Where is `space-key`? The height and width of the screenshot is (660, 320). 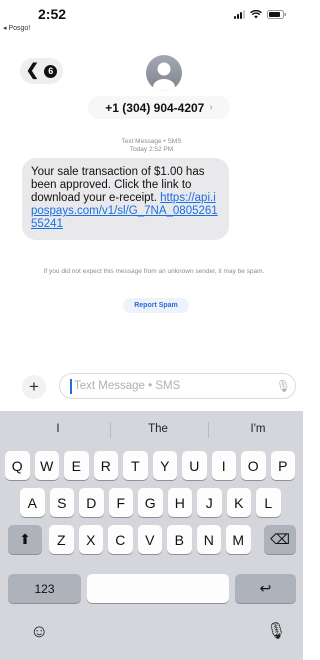
space-key is located at coordinates (158, 588).